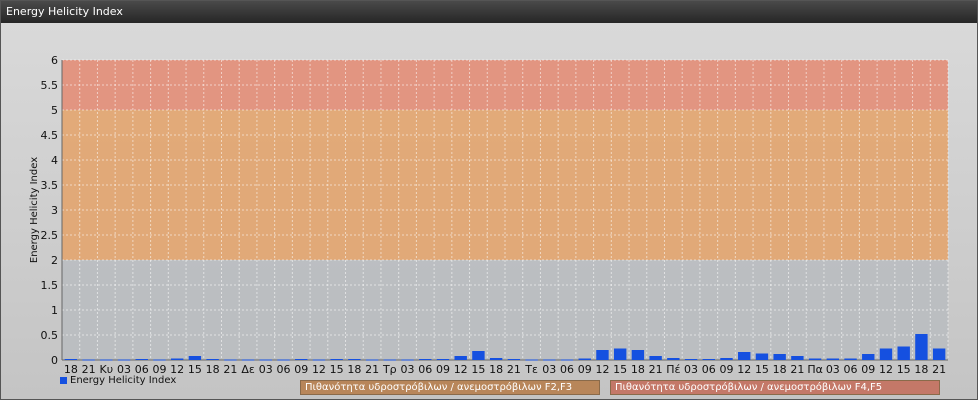 Image resolution: width=978 pixels, height=400 pixels. Describe the element at coordinates (389, 369) in the screenshot. I see `x-tick-label: Τρ` at that location.